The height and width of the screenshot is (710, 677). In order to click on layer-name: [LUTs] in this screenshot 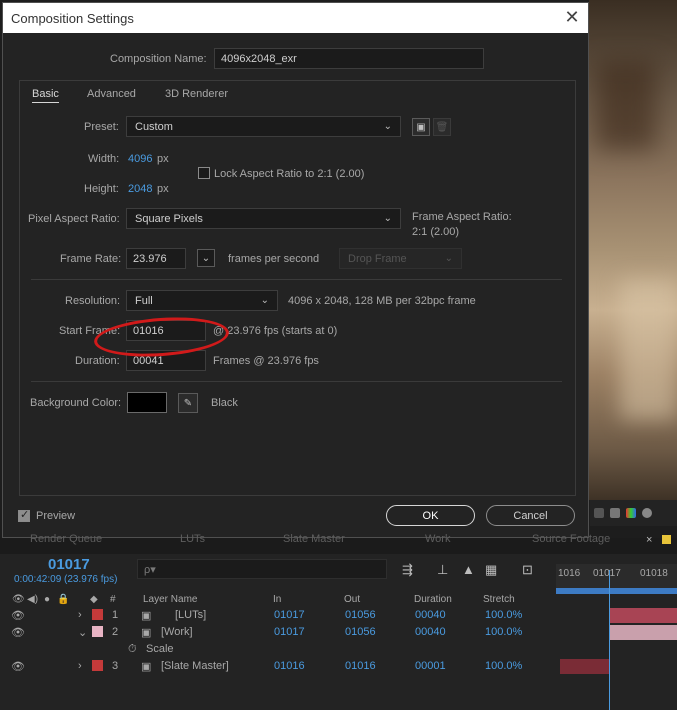, I will do `click(190, 615)`.